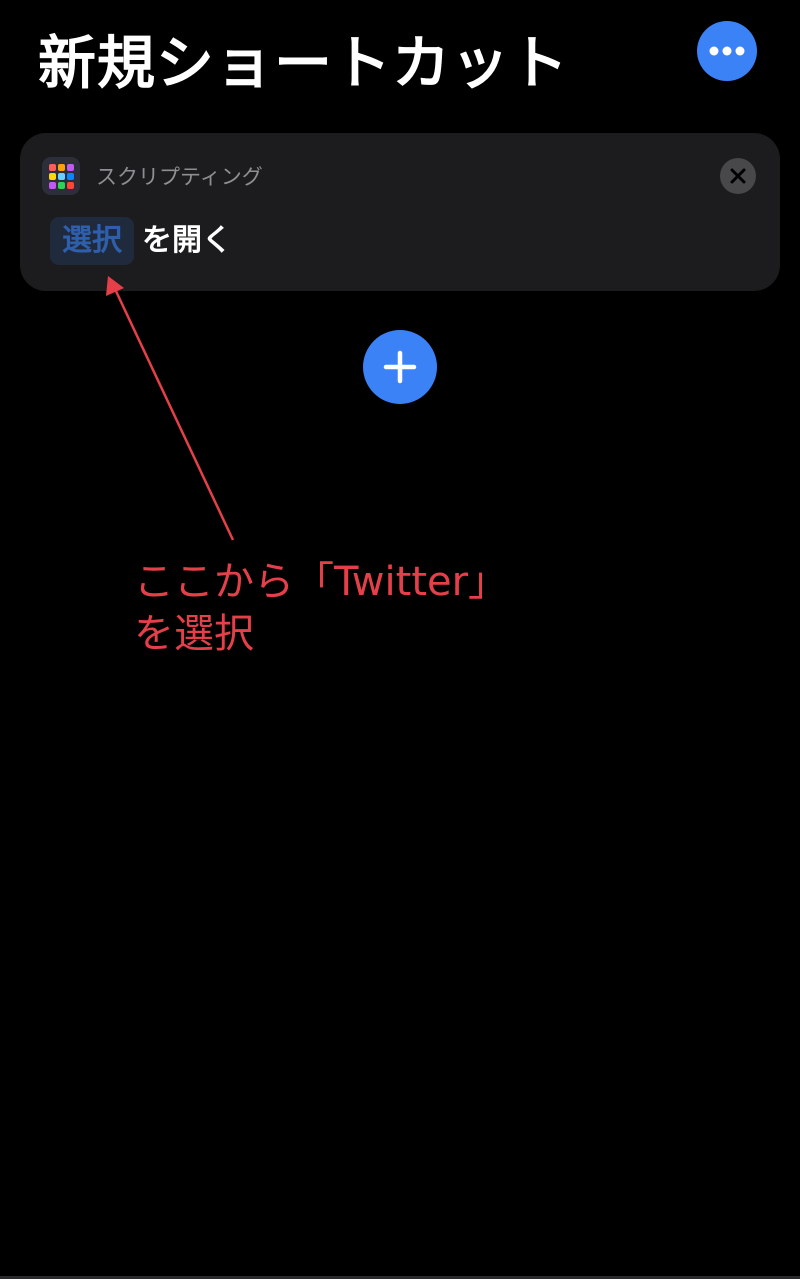 The height and width of the screenshot is (1279, 800). I want to click on more-options-button, so click(727, 51).